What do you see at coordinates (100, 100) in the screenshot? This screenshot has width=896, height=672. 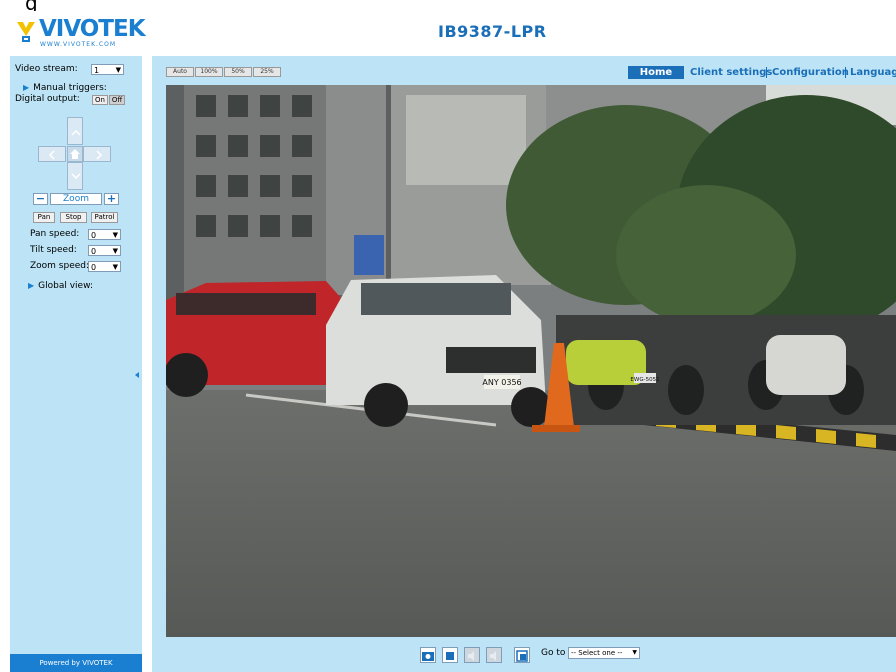 I see `digital-output-on-button: On` at bounding box center [100, 100].